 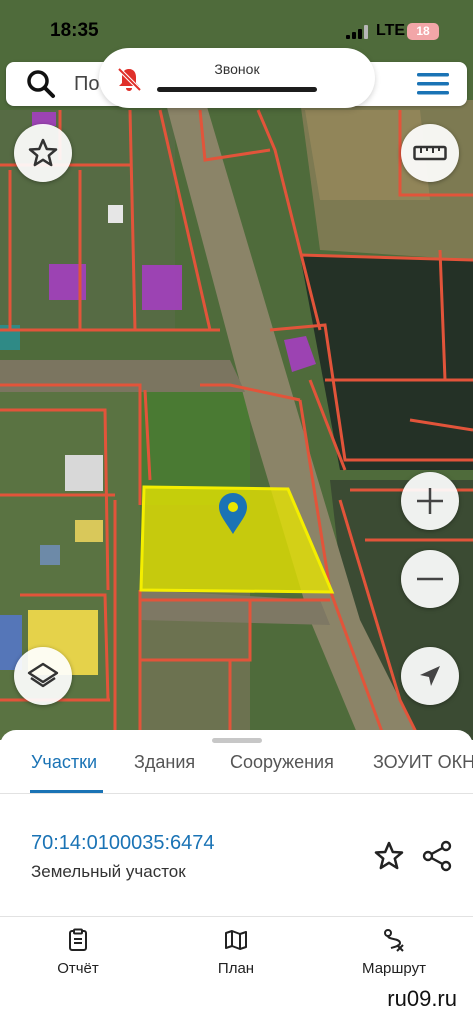 I want to click on parcel-type: Земельный участок, so click(x=108, y=871).